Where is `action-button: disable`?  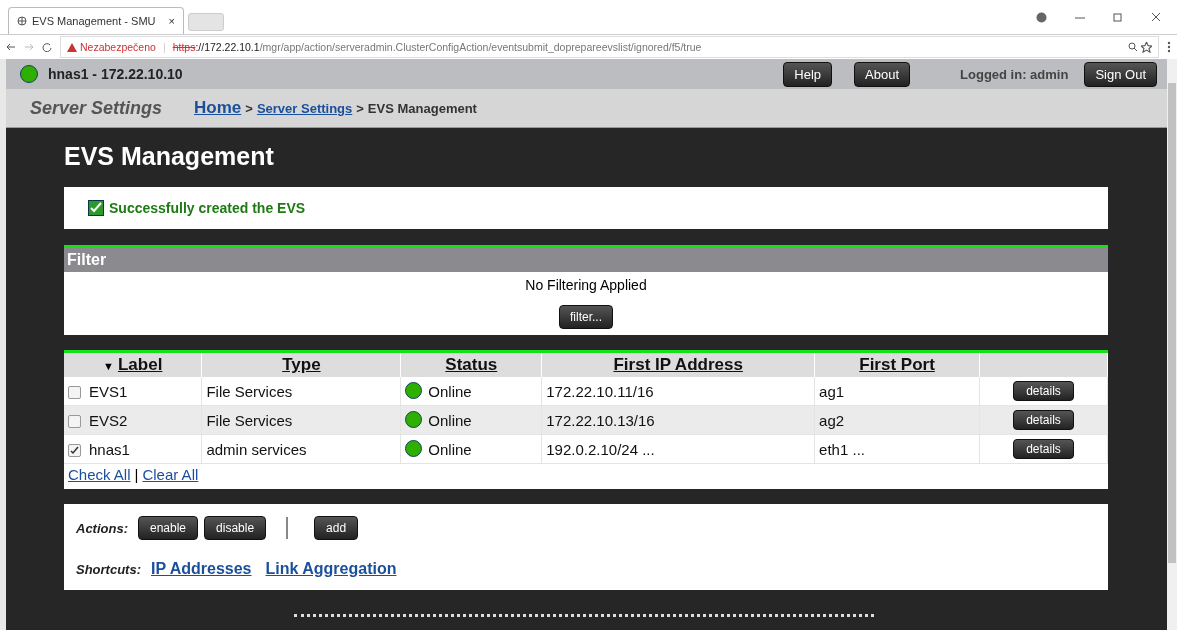 action-button: disable is located at coordinates (235, 528).